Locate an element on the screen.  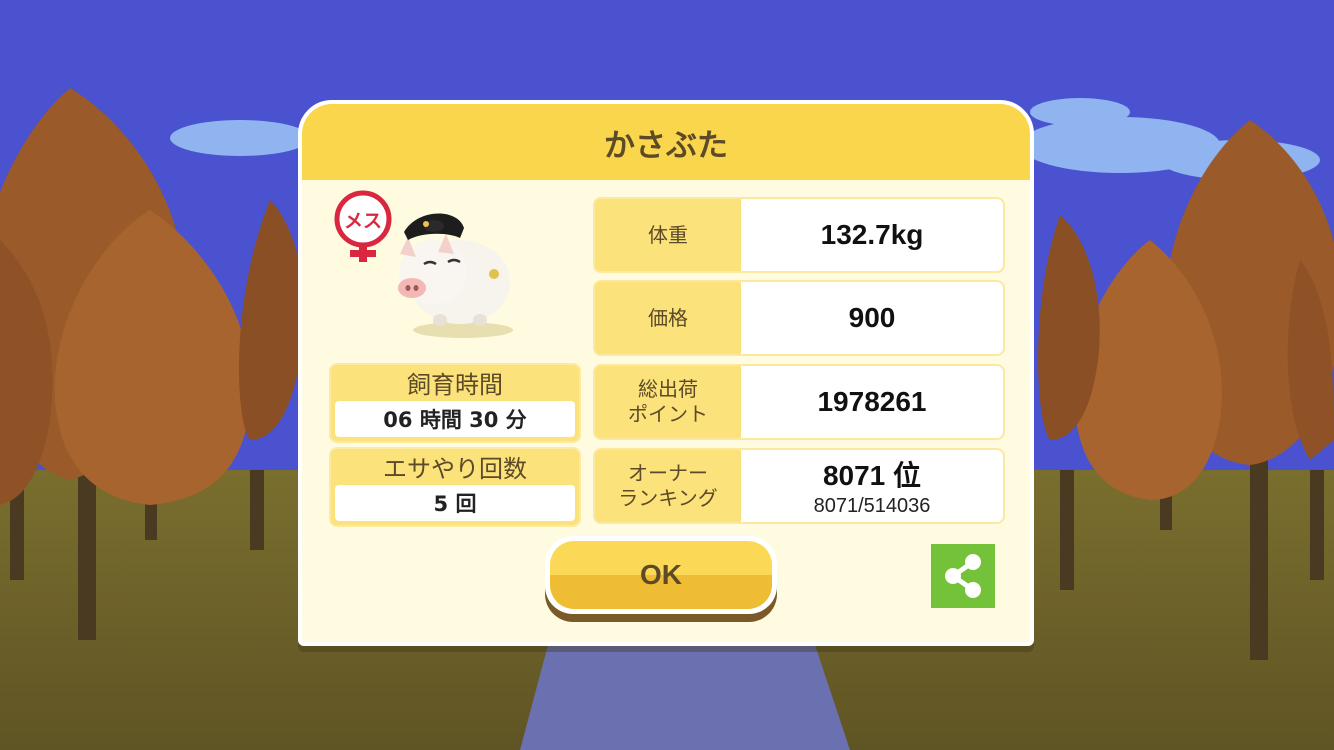
female-icon: メス is located at coordinates (363, 226).